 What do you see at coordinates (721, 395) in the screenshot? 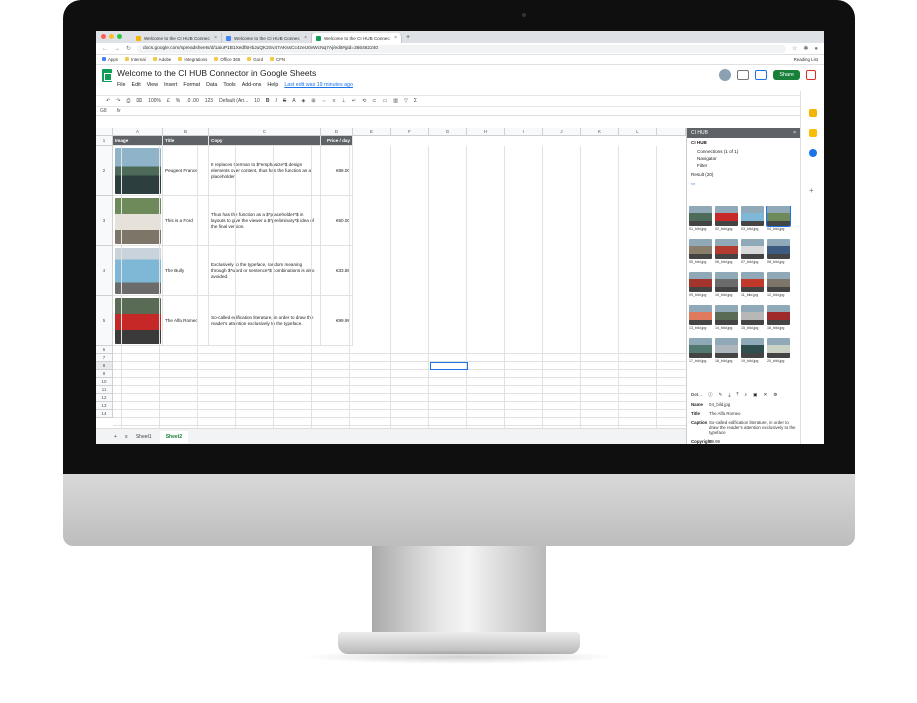
I see `edit-icon: ✎` at bounding box center [721, 395].